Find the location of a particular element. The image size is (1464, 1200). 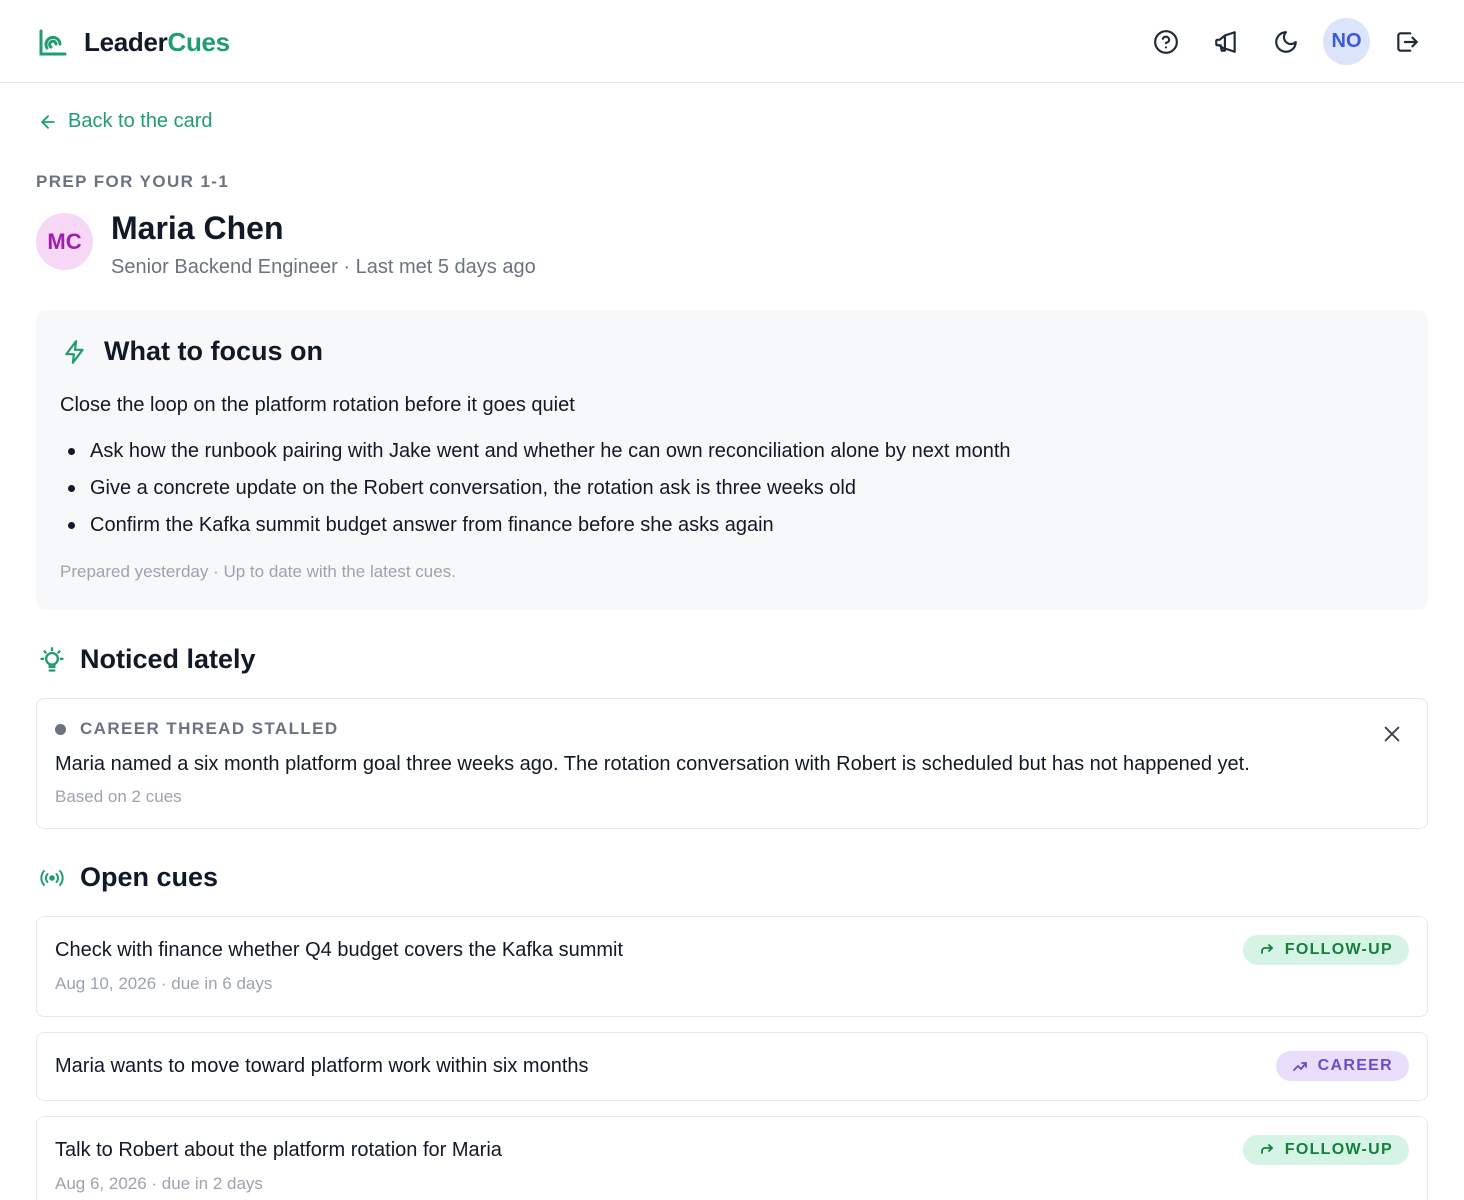

moon-icon is located at coordinates (1286, 41).